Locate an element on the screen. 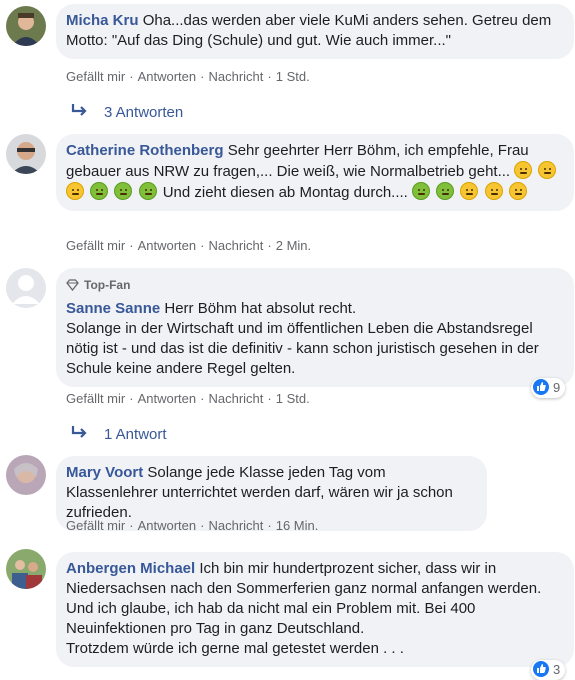 Image resolution: width=575 pixels, height=680 pixels. astonished-emoji-icon is located at coordinates (517, 191).